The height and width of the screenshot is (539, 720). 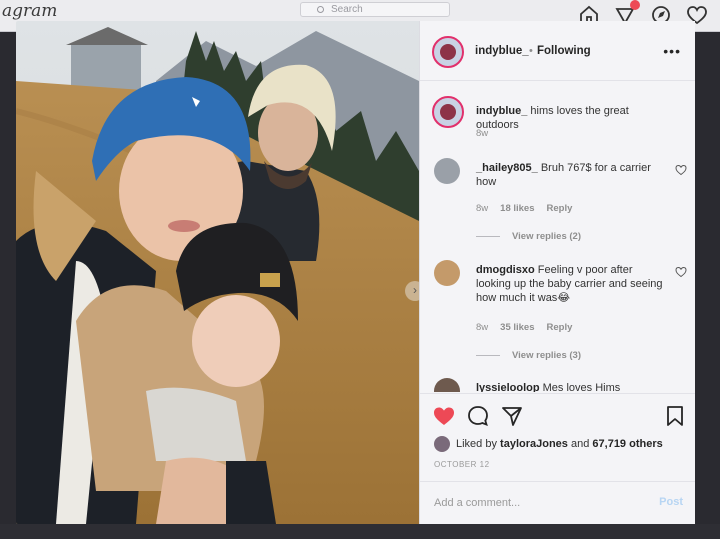 I want to click on comment-meta: 8w 35 likes Reply, so click(x=524, y=327).